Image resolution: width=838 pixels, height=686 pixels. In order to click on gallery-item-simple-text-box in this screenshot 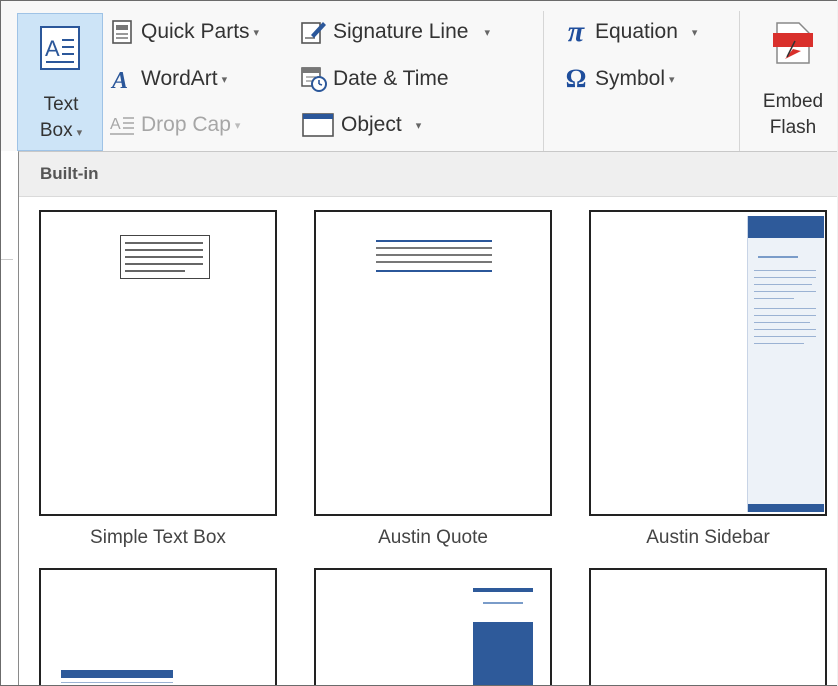, I will do `click(158, 363)`.